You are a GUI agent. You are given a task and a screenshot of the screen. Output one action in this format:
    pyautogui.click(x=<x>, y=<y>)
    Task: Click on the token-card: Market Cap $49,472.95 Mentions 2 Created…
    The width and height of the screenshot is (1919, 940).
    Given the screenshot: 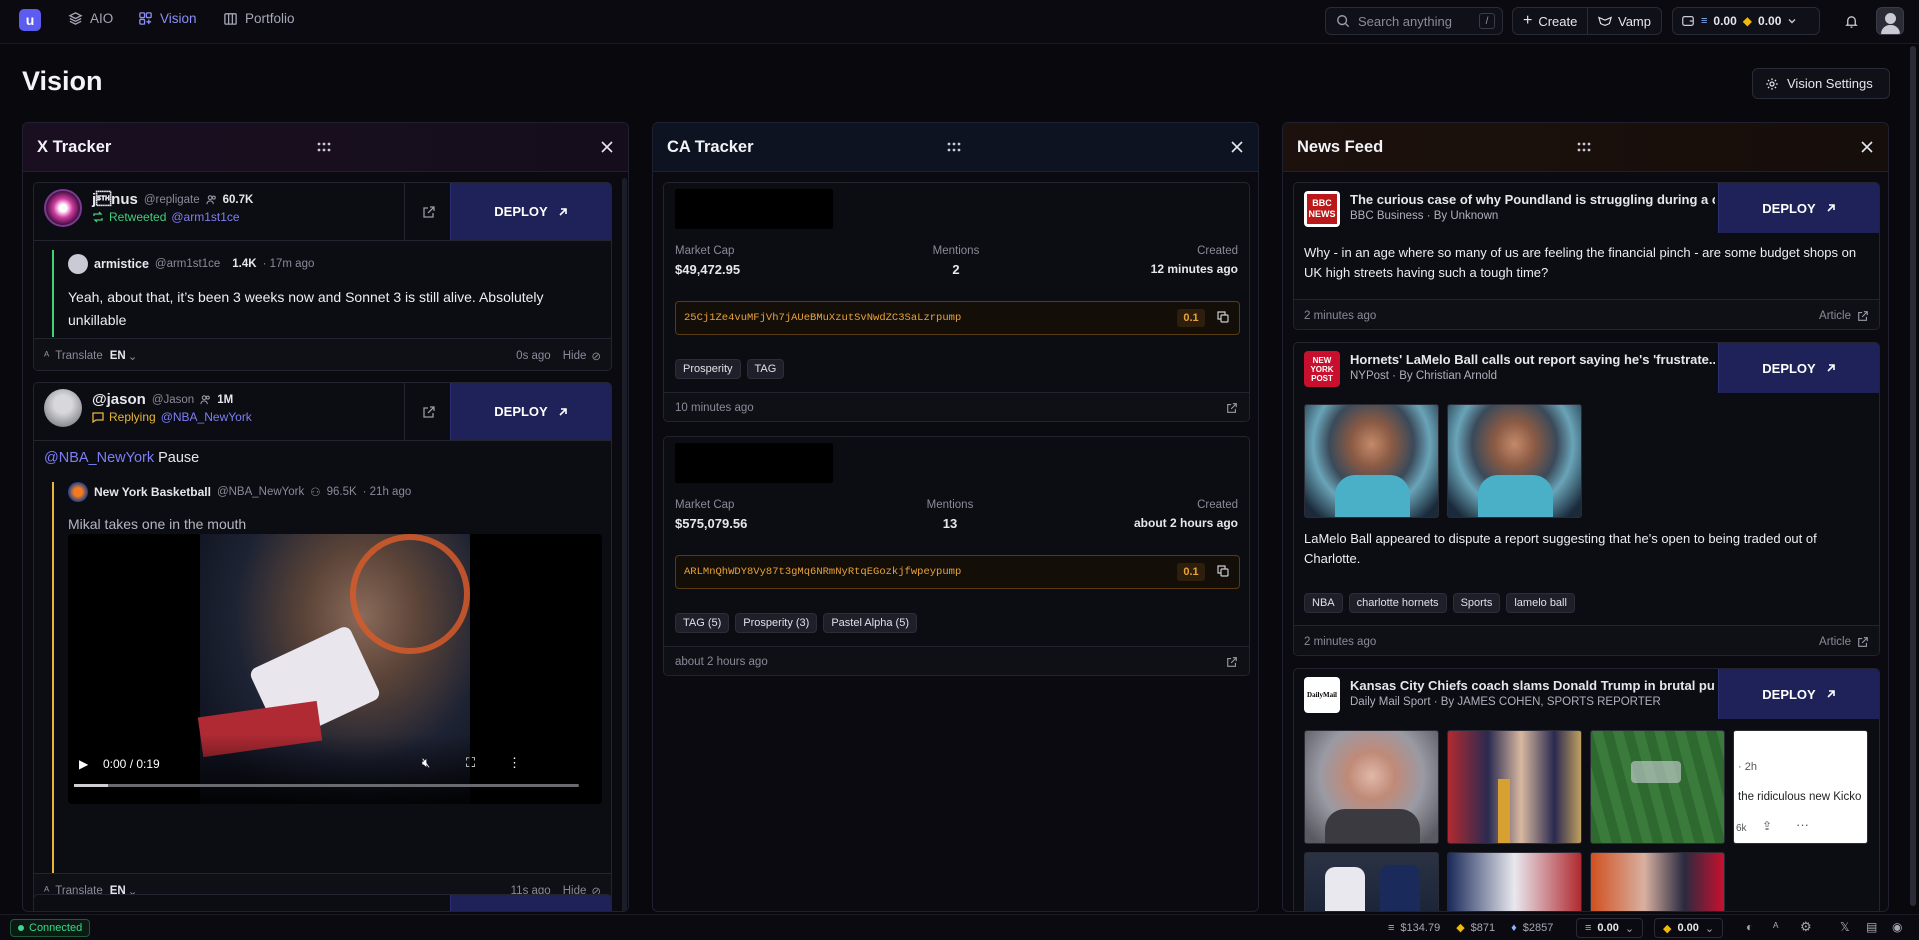 What is the action you would take?
    pyautogui.click(x=956, y=302)
    